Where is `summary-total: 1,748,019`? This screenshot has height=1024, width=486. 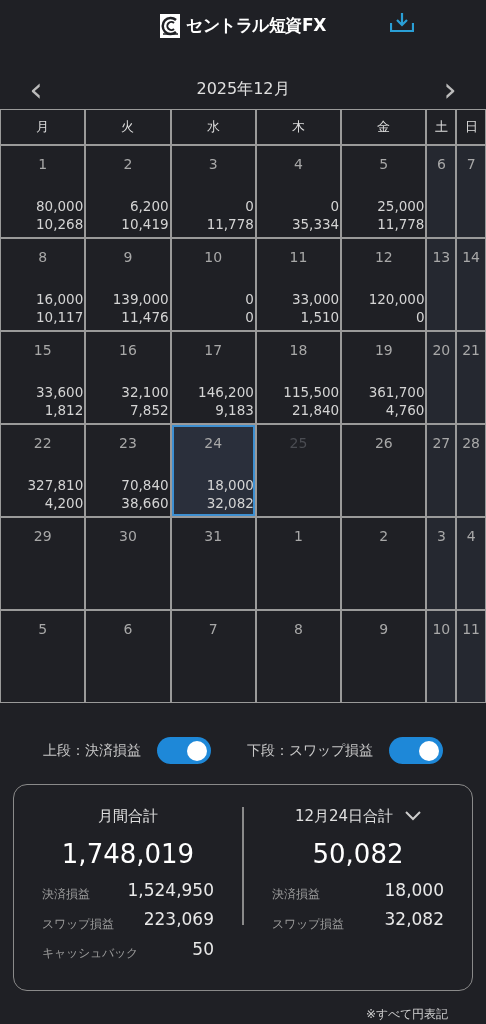
summary-total: 1,748,019 is located at coordinates (128, 854).